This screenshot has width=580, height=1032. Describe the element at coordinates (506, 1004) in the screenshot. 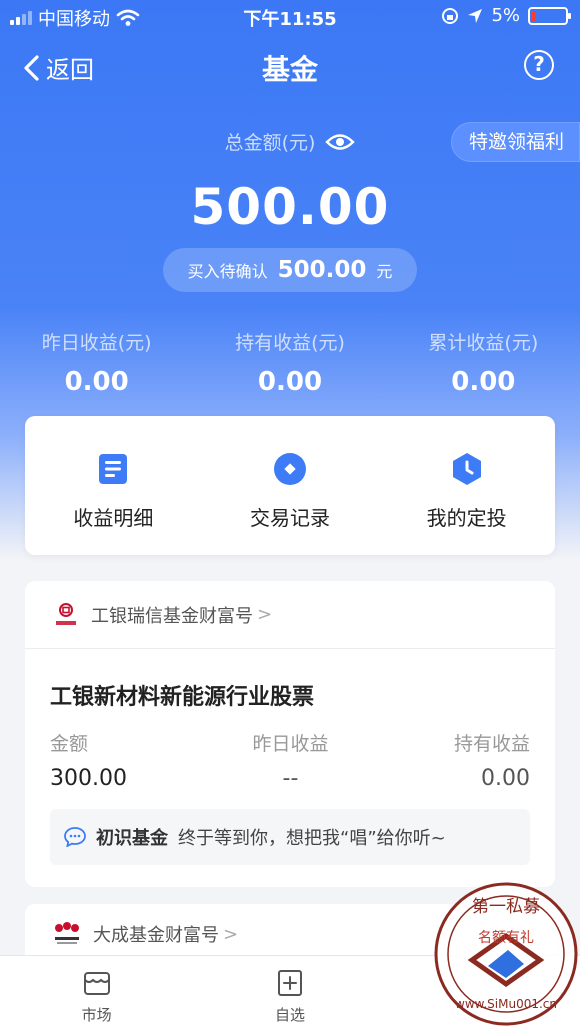

I see `watermark-bottom-text: www.SiMu001.cn` at that location.